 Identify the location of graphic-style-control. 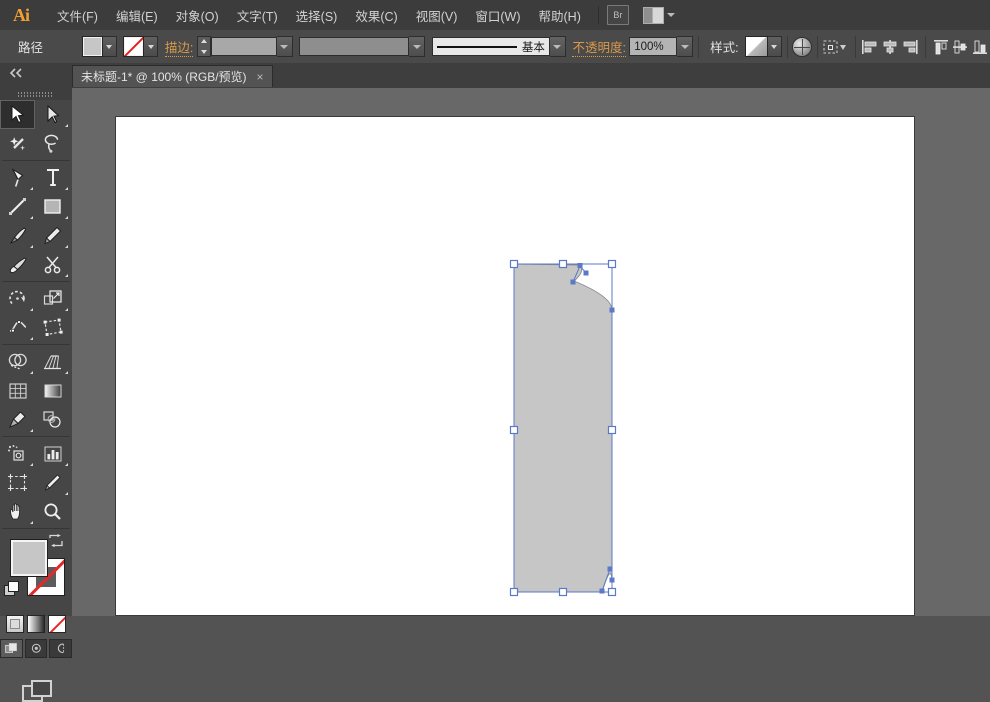
(763, 46).